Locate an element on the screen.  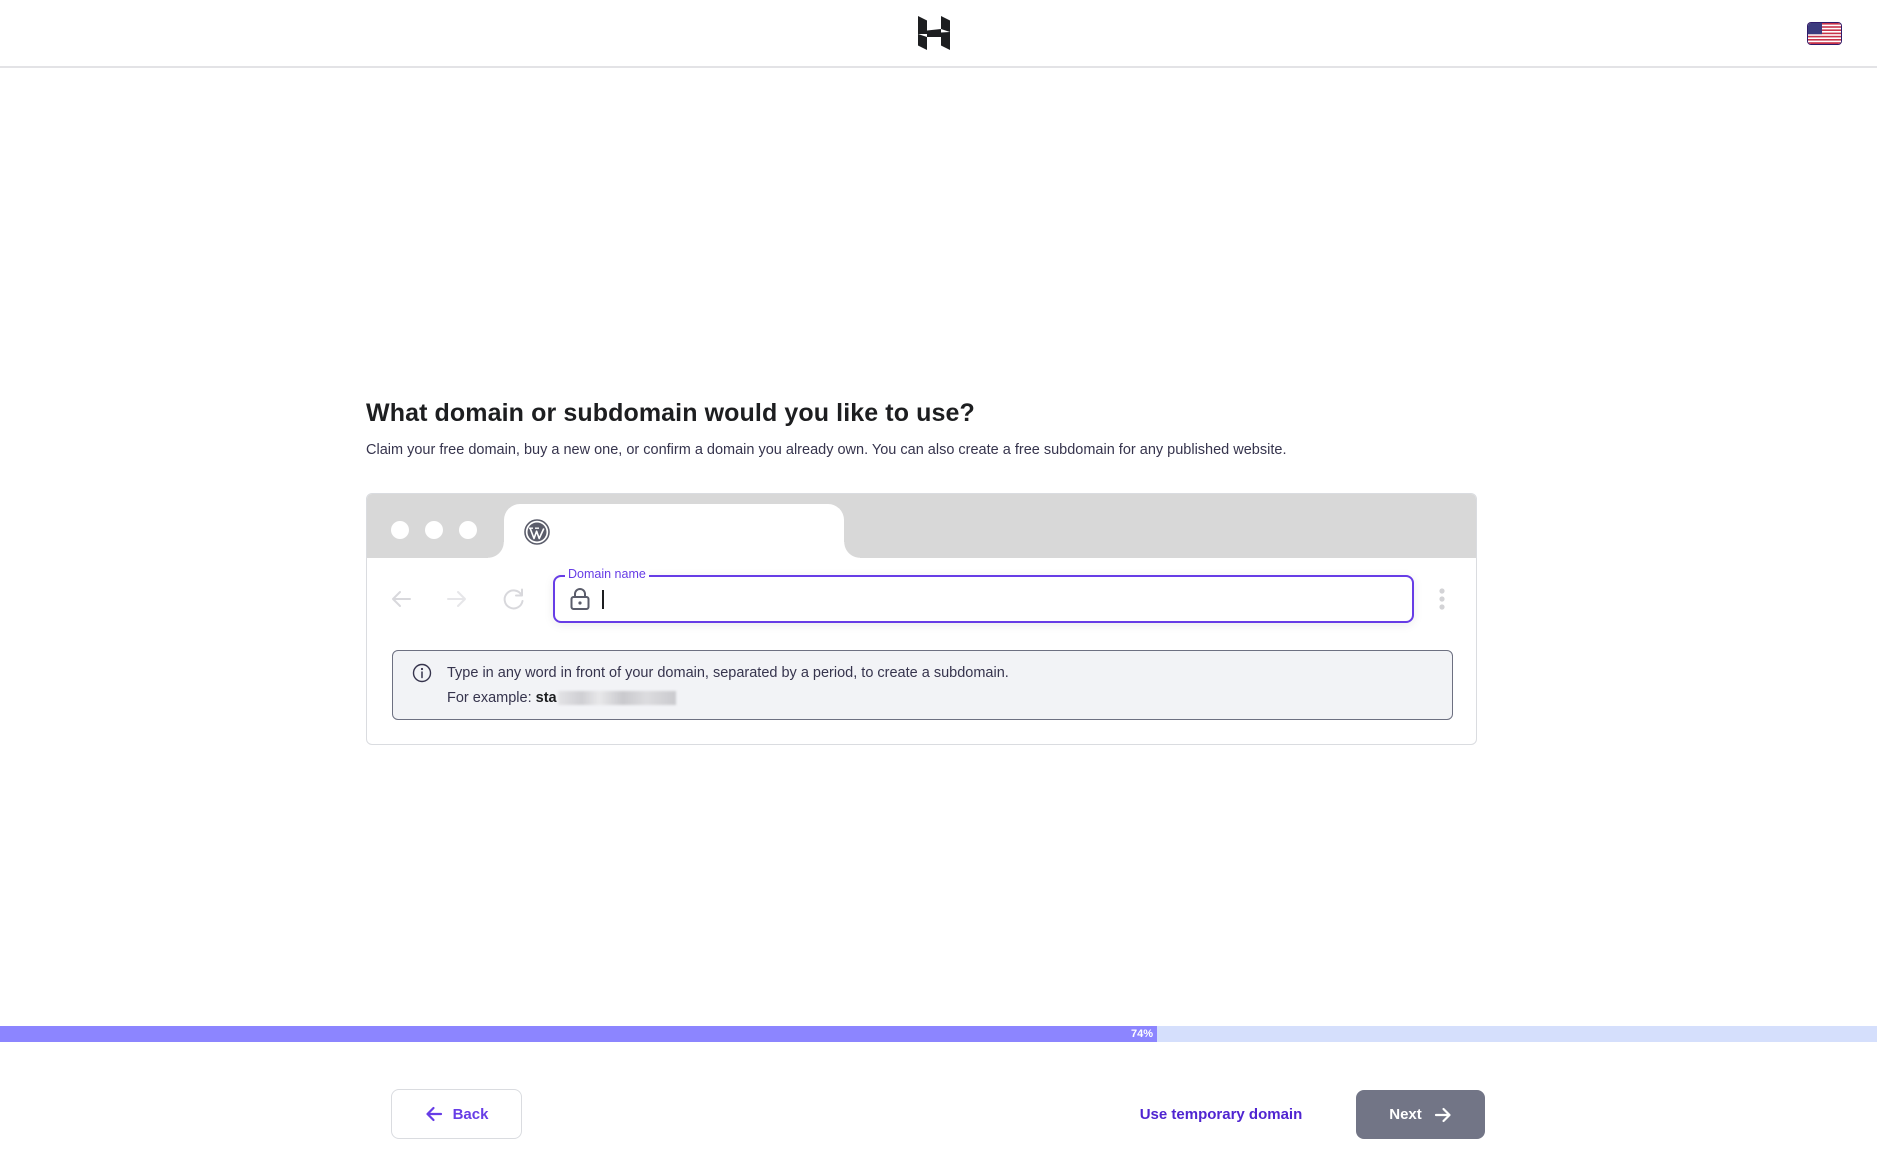
lock-icon is located at coordinates (580, 599).